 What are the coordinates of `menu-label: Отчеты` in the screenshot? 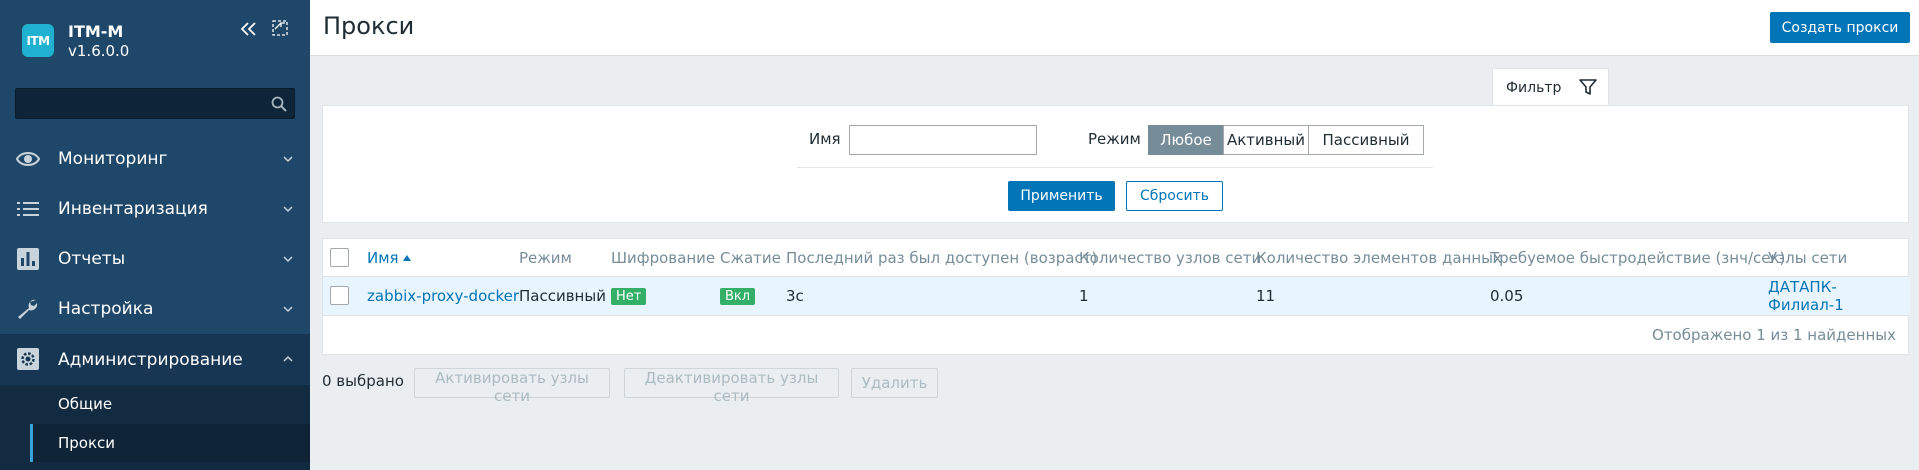 It's located at (92, 259).